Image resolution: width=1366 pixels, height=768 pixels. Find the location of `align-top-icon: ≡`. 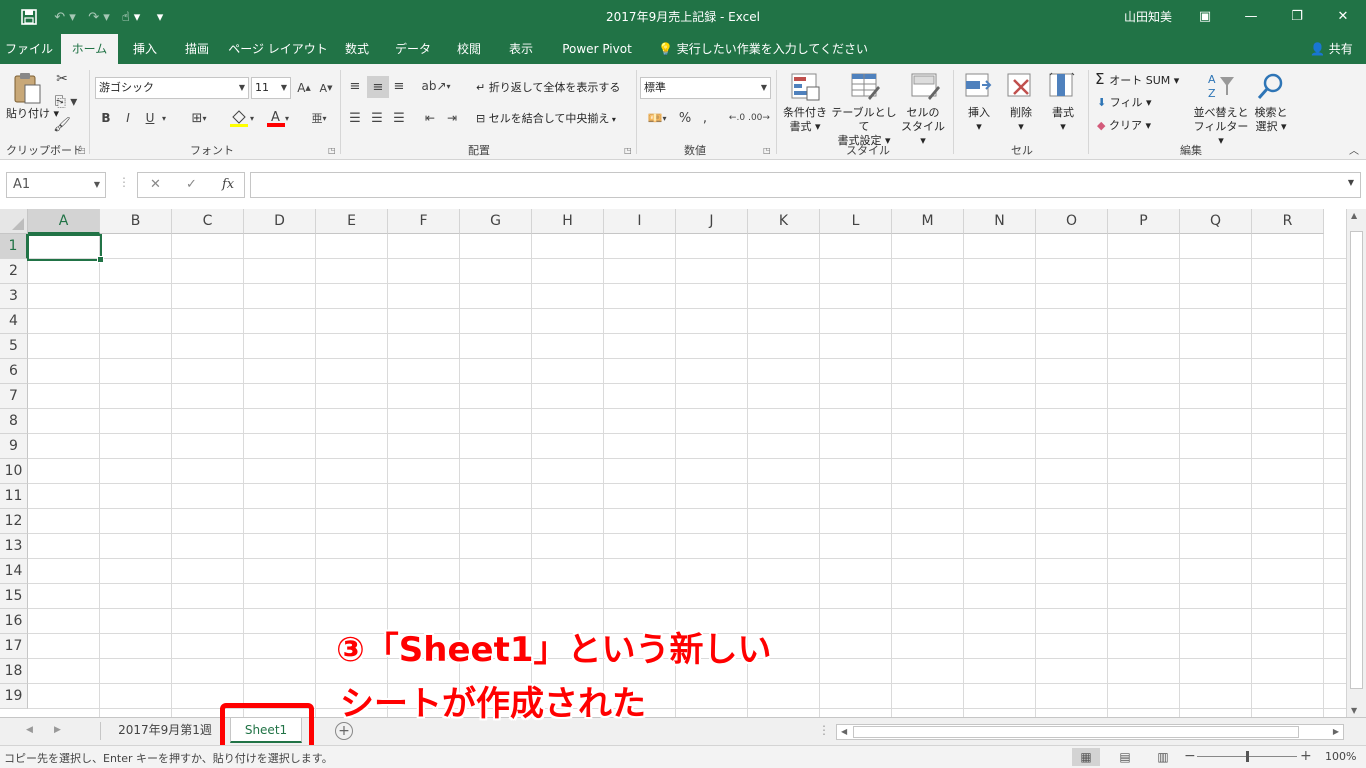

align-top-icon: ≡ is located at coordinates (355, 86).